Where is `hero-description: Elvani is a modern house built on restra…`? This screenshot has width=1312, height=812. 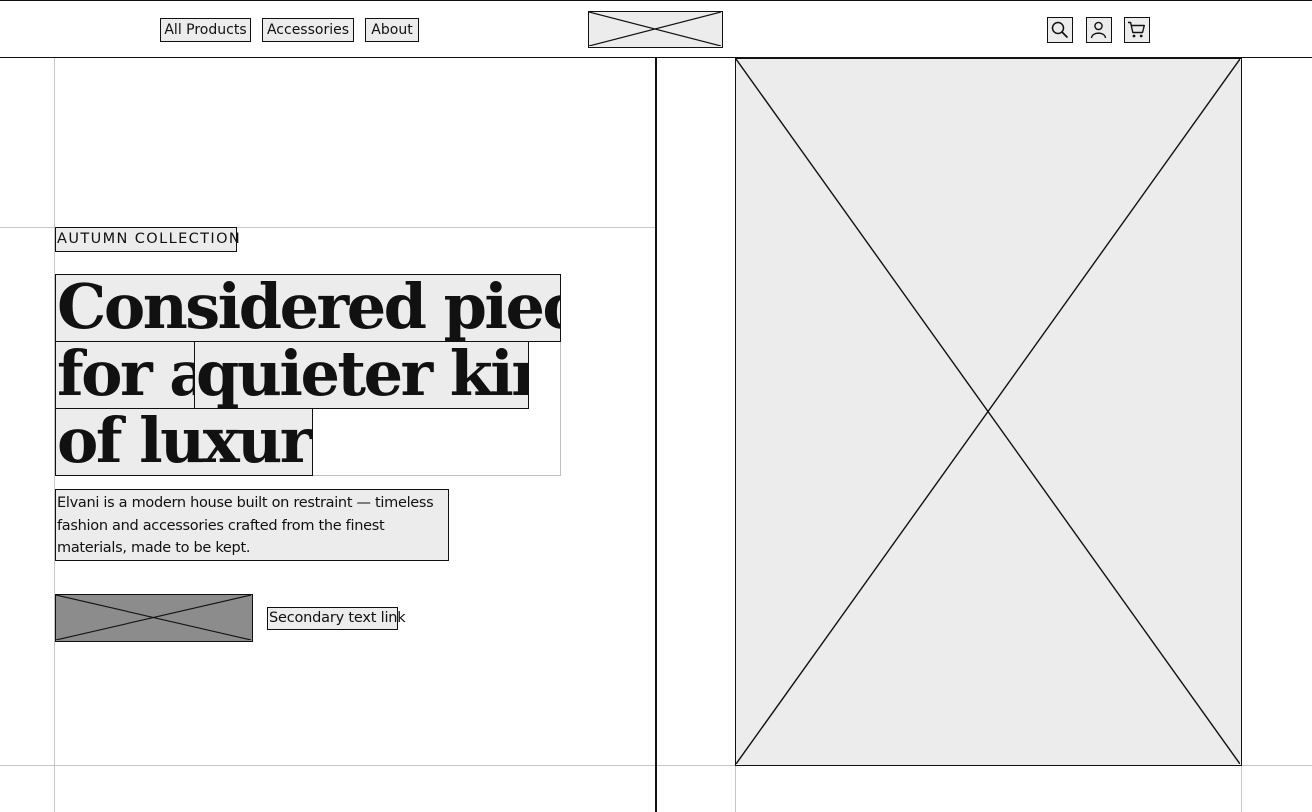
hero-description: Elvani is a modern house built on restra… is located at coordinates (252, 525).